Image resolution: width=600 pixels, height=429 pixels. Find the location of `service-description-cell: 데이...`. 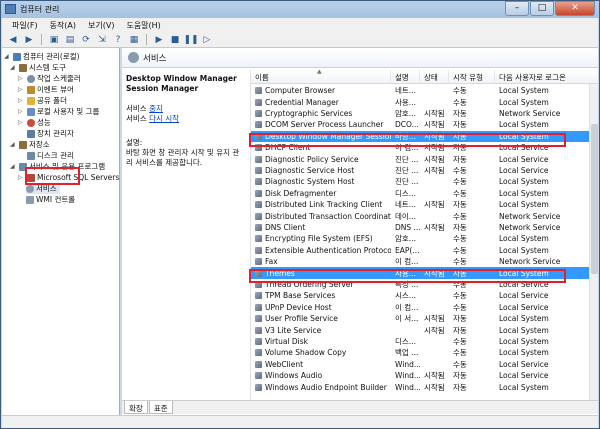

service-description-cell: 데이... is located at coordinates (405, 216).